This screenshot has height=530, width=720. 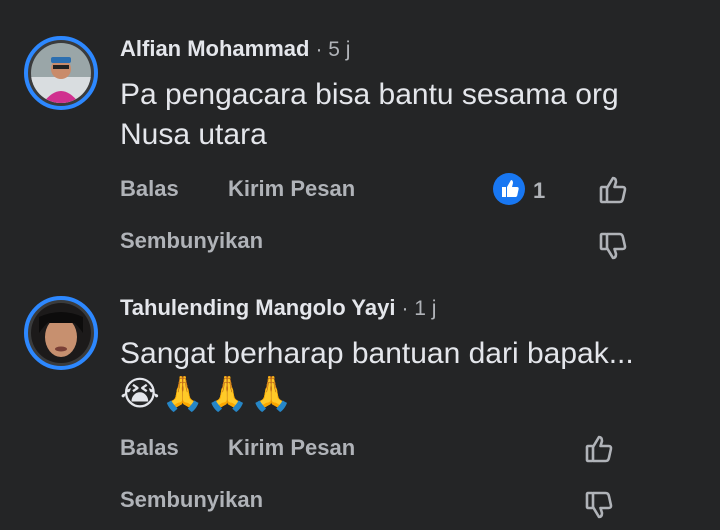 I want to click on timestamp: · 5 j, so click(x=332, y=49).